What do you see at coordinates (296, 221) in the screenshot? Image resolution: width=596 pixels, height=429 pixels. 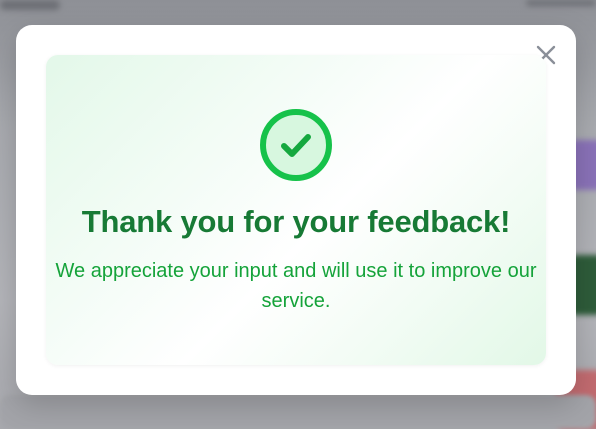 I see `dialog-title: Thank you for your feedback!` at bounding box center [296, 221].